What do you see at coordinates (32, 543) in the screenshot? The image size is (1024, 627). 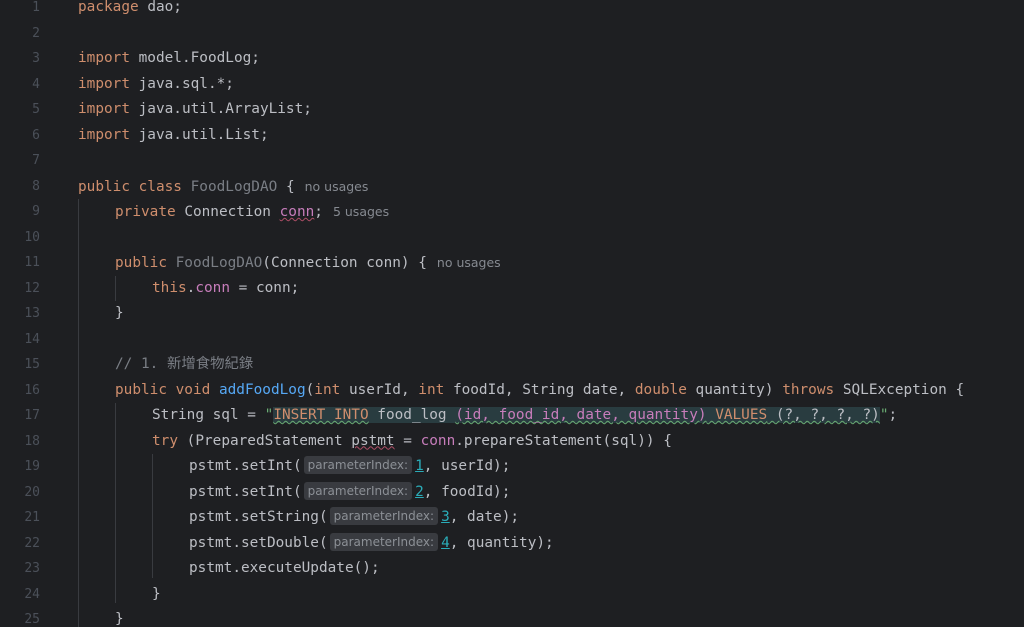 I see `line-number: 22` at bounding box center [32, 543].